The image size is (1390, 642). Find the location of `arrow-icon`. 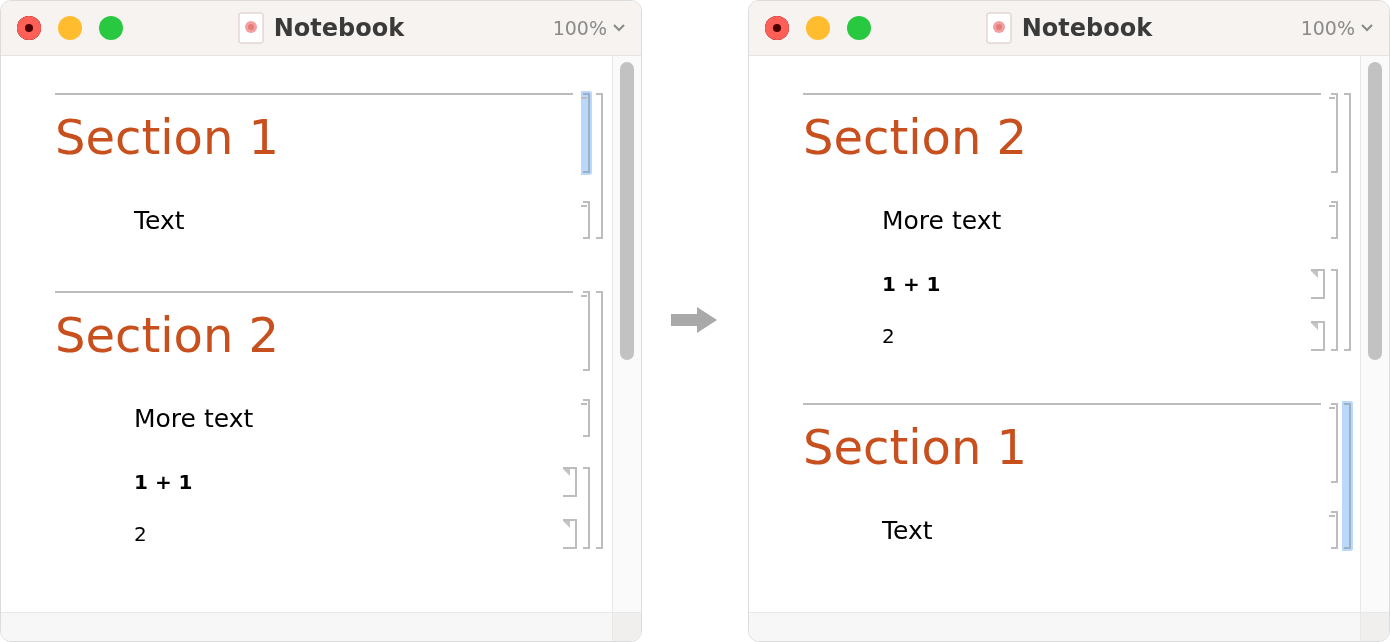

arrow-icon is located at coordinates (695, 320).